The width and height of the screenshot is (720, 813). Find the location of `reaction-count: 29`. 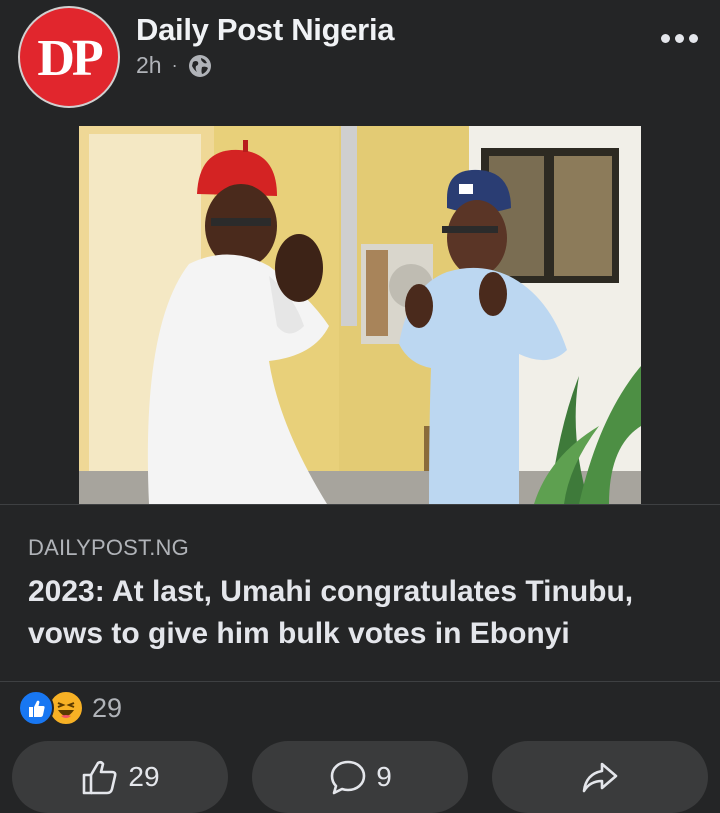

reaction-count: 29 is located at coordinates (107, 707).